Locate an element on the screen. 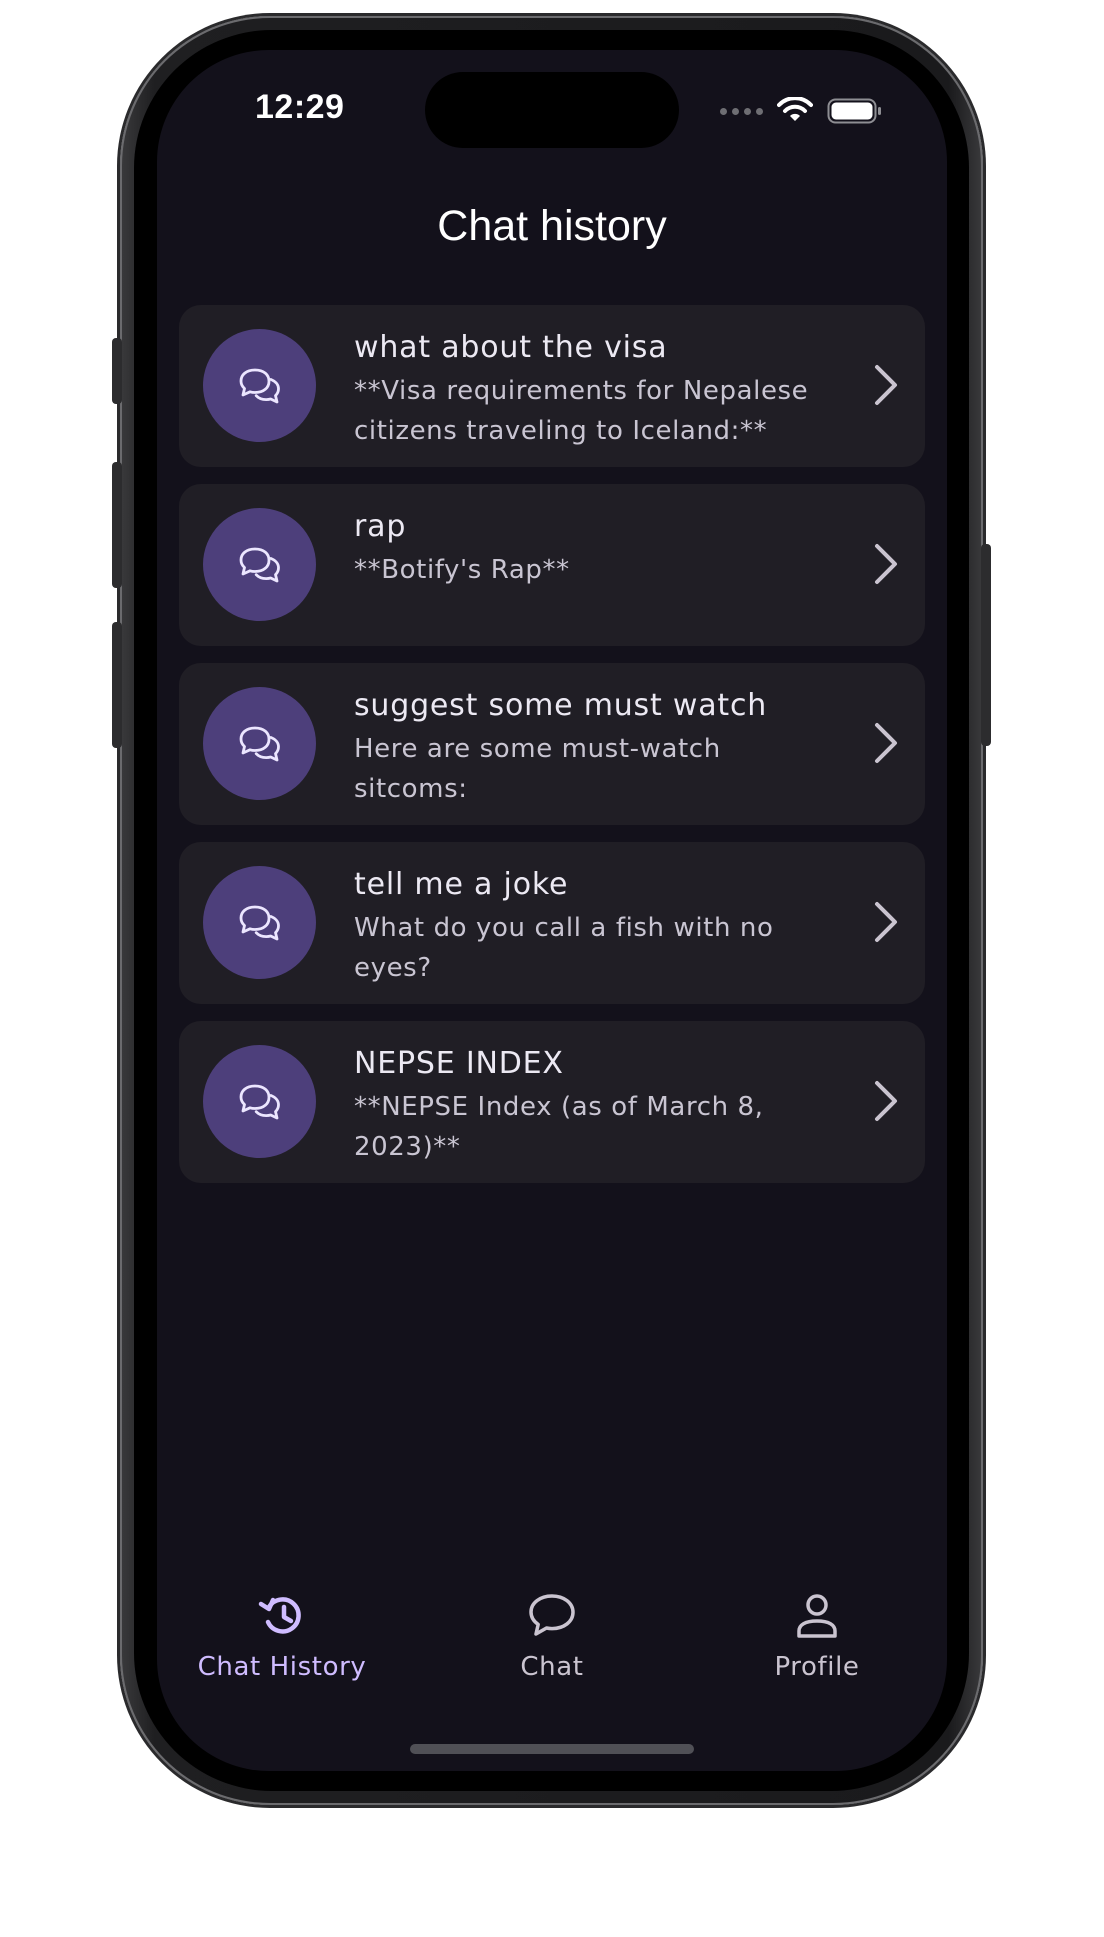 The image size is (1104, 1937). nav-label: Profile is located at coordinates (817, 1667).